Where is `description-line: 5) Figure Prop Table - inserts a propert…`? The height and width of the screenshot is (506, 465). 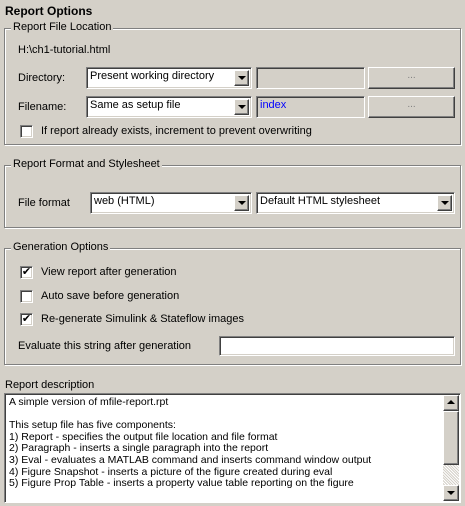 description-line: 5) Figure Prop Table - inserts a propert… is located at coordinates (181, 483).